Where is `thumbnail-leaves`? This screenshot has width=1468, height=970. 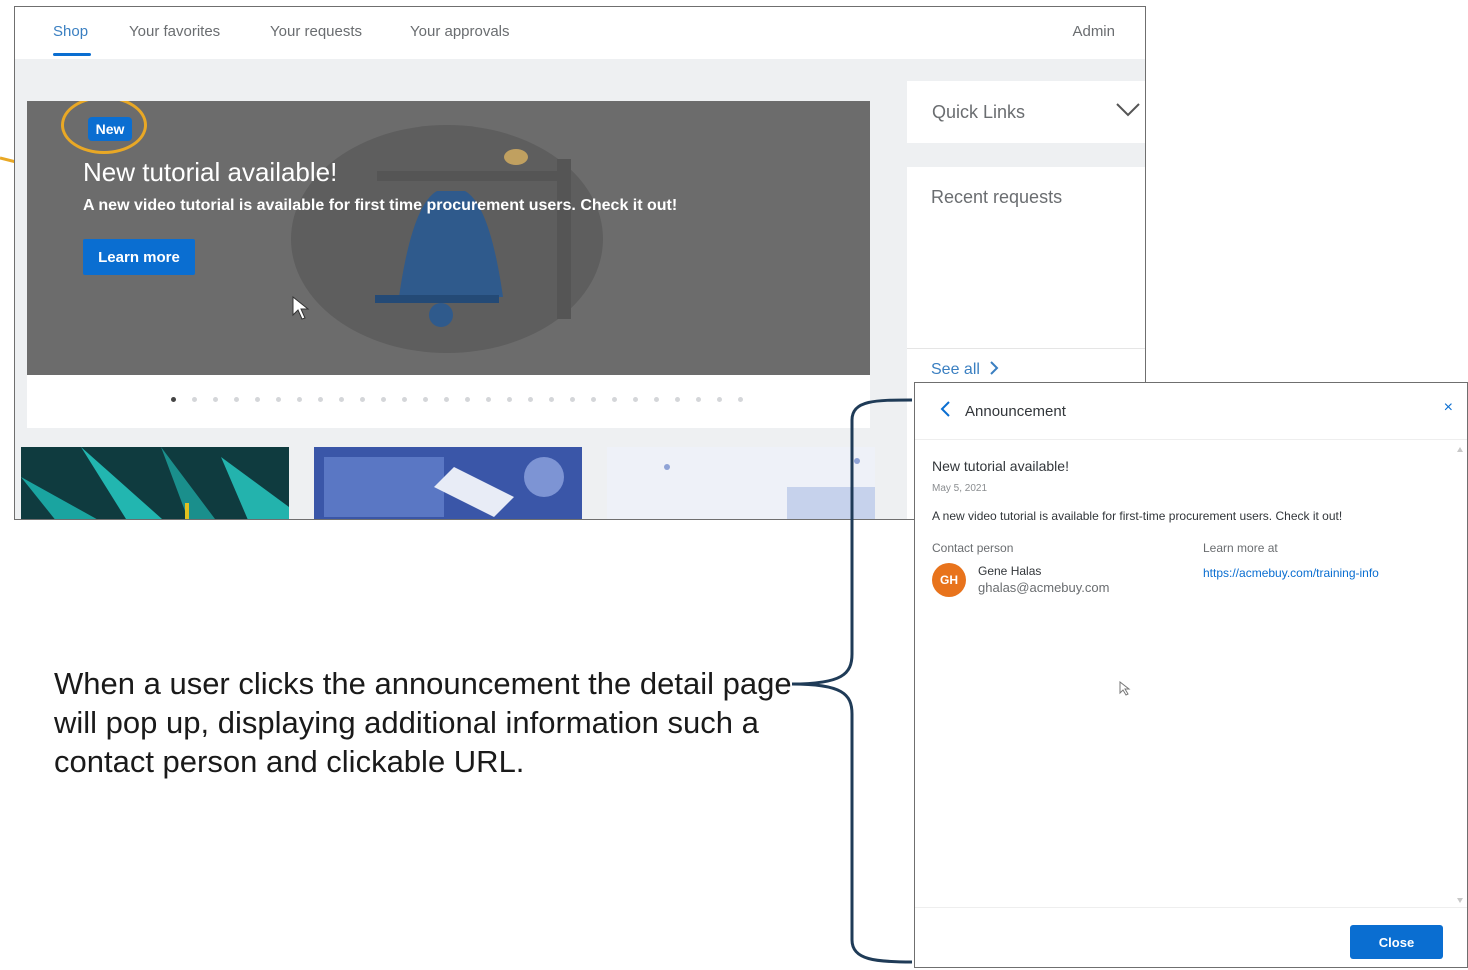
thumbnail-leaves is located at coordinates (155, 483).